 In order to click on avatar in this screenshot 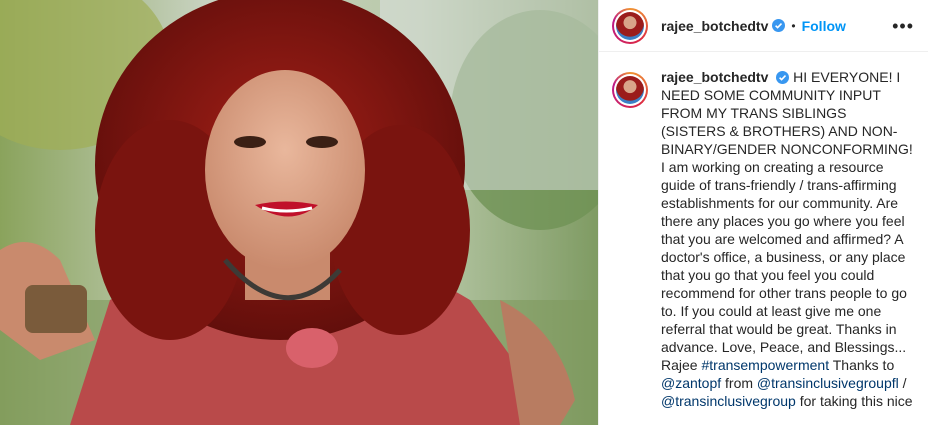, I will do `click(630, 25)`.